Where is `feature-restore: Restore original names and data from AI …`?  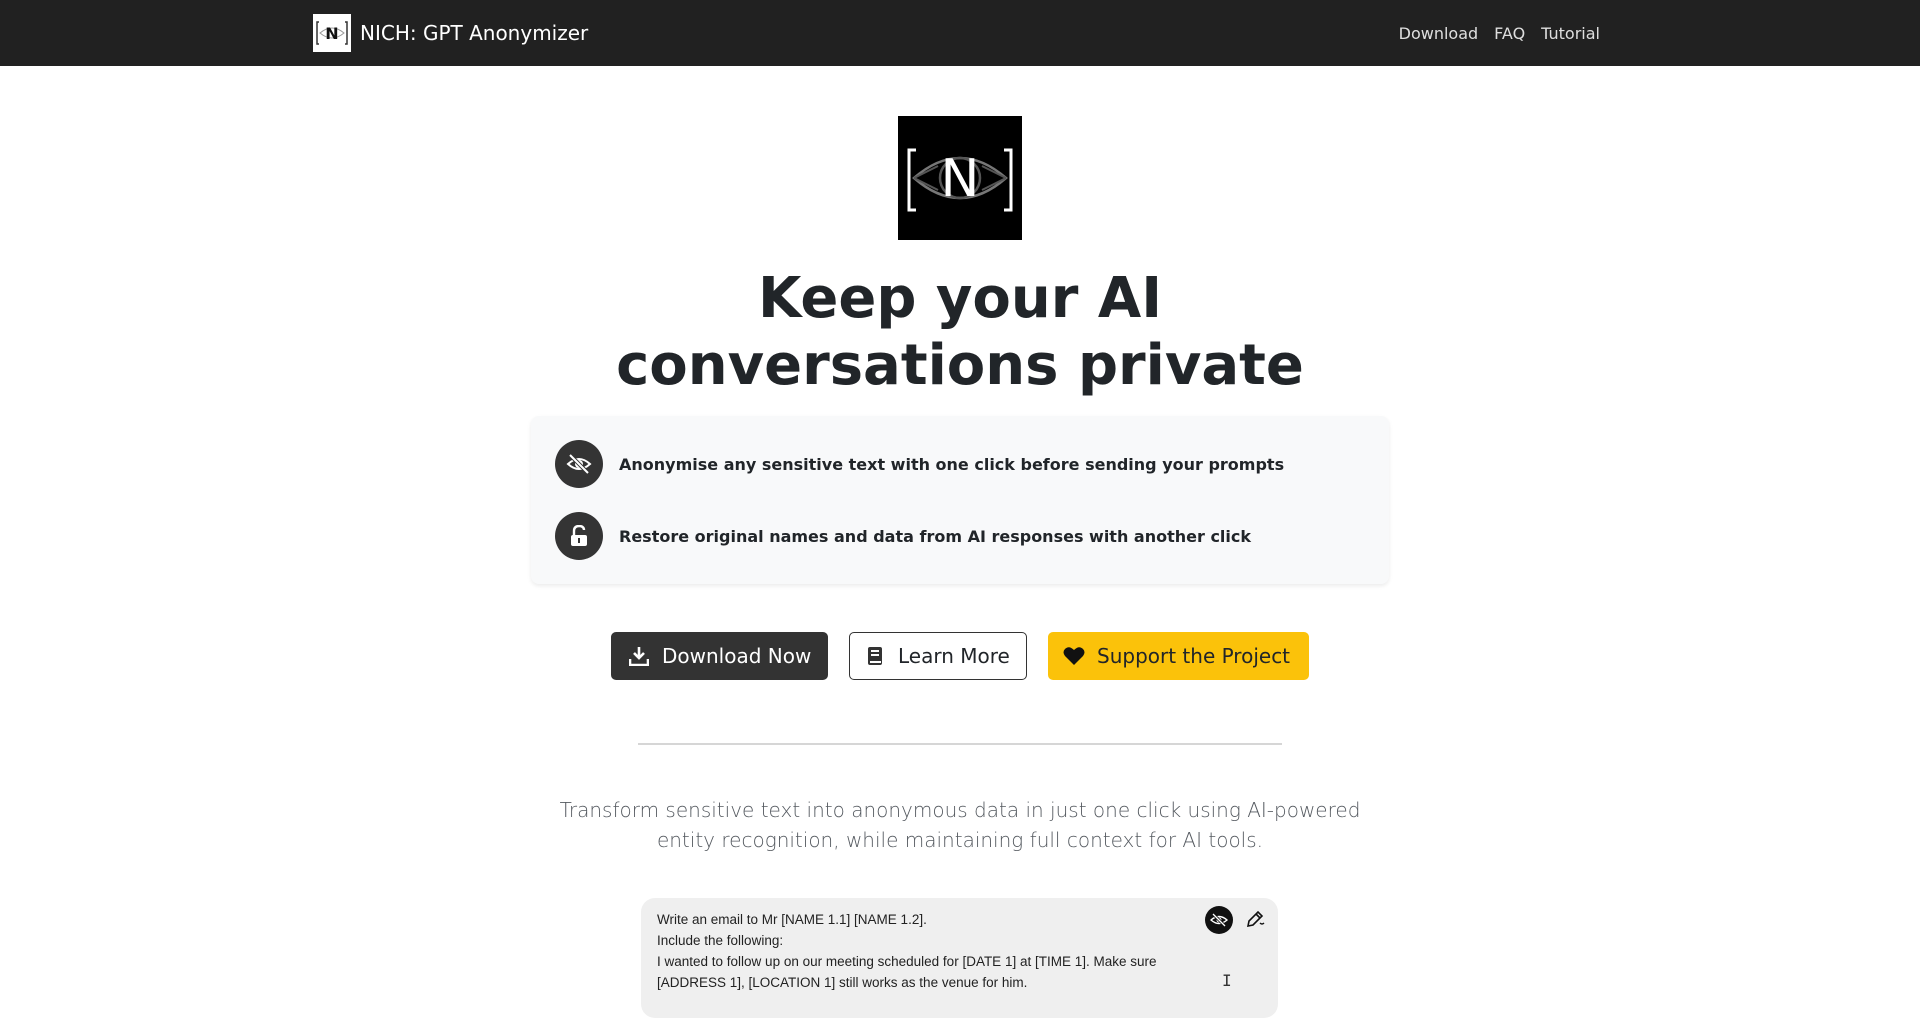 feature-restore: Restore original names and data from AI … is located at coordinates (903, 536).